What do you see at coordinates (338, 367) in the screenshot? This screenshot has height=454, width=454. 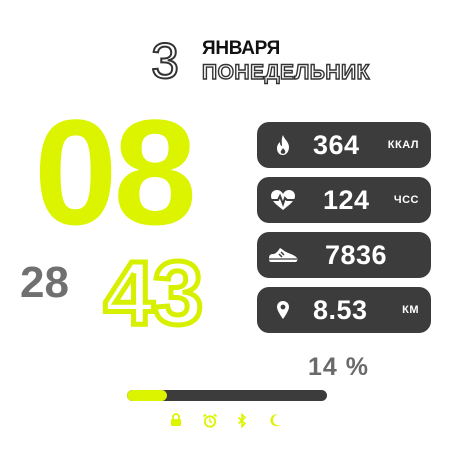 I see `battery-percent: 14 %` at bounding box center [338, 367].